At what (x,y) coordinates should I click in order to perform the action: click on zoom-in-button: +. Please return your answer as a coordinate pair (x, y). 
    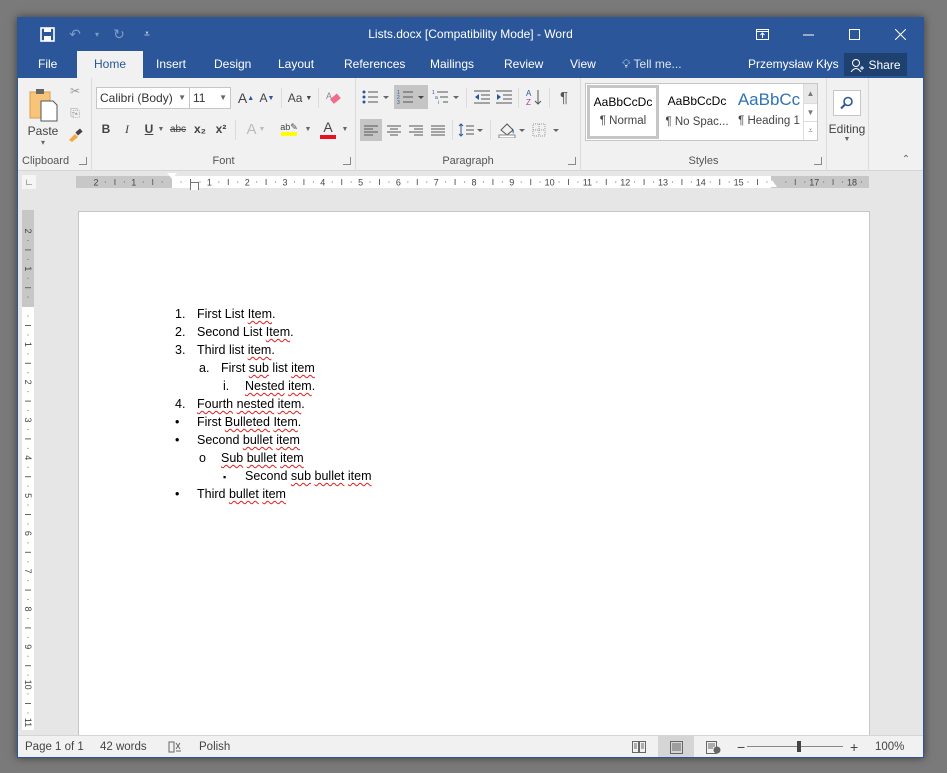
    Looking at the image, I should click on (854, 746).